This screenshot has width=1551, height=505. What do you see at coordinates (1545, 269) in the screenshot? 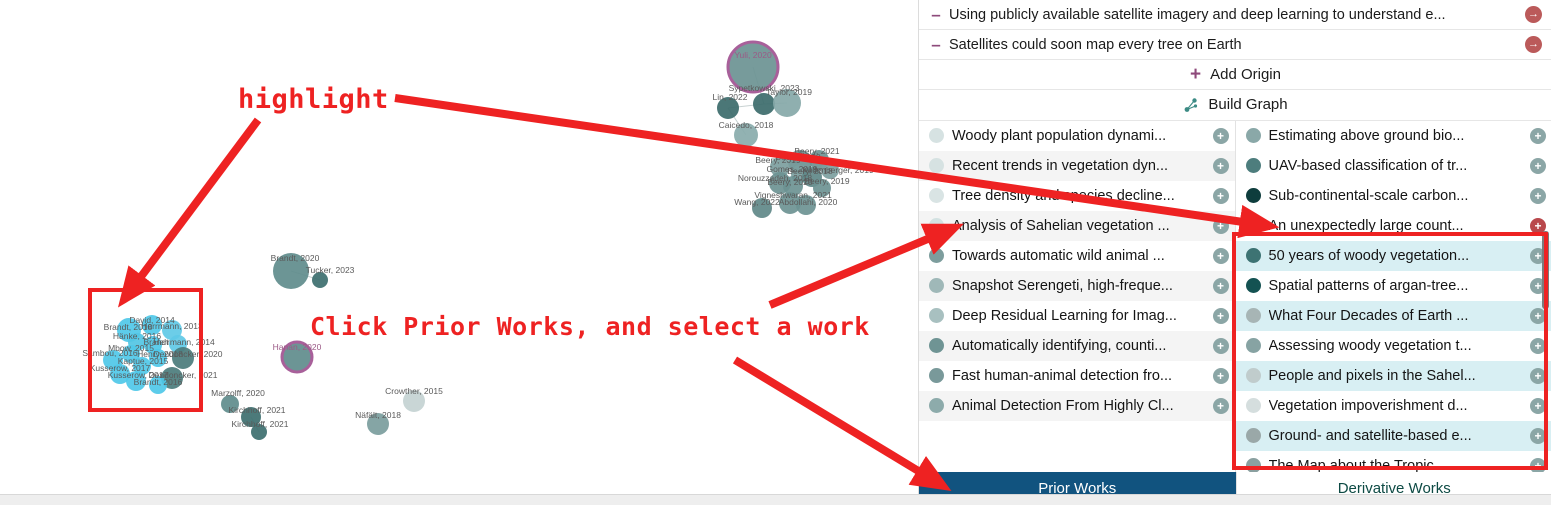
I see `derivative-works-scrollbar` at bounding box center [1545, 269].